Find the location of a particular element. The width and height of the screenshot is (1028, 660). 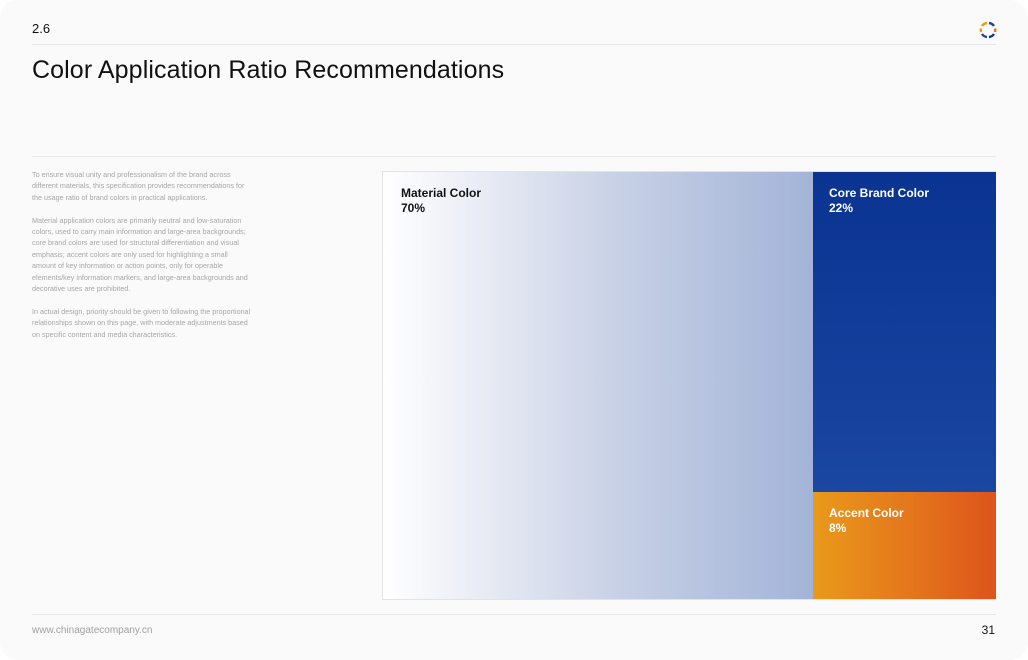

material-color-label: Material Color is located at coordinates (441, 193).